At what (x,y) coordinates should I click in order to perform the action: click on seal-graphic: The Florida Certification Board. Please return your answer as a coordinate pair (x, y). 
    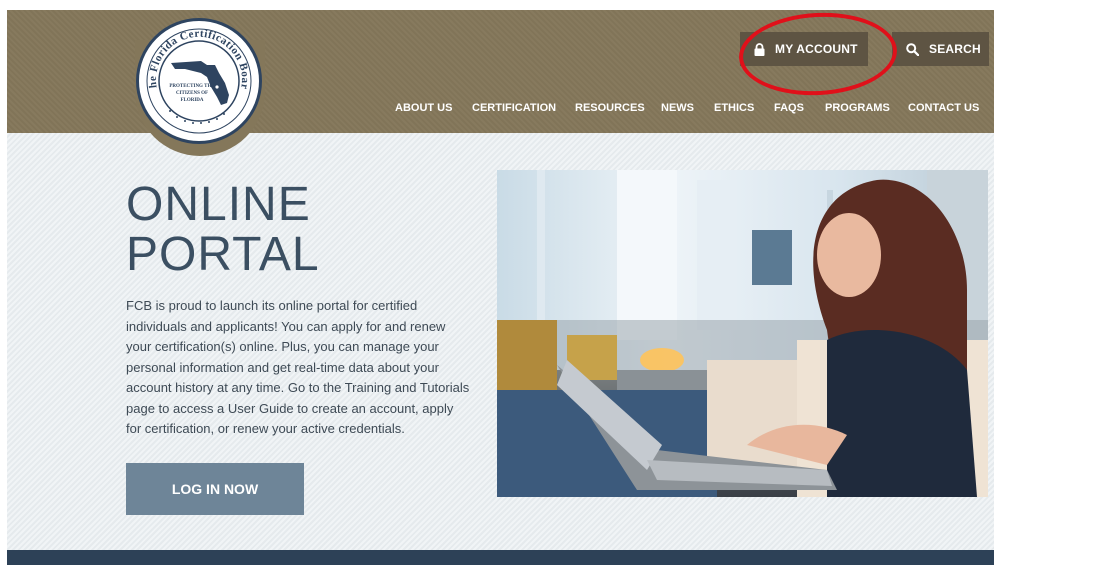
    Looking at the image, I should click on (197, 79).